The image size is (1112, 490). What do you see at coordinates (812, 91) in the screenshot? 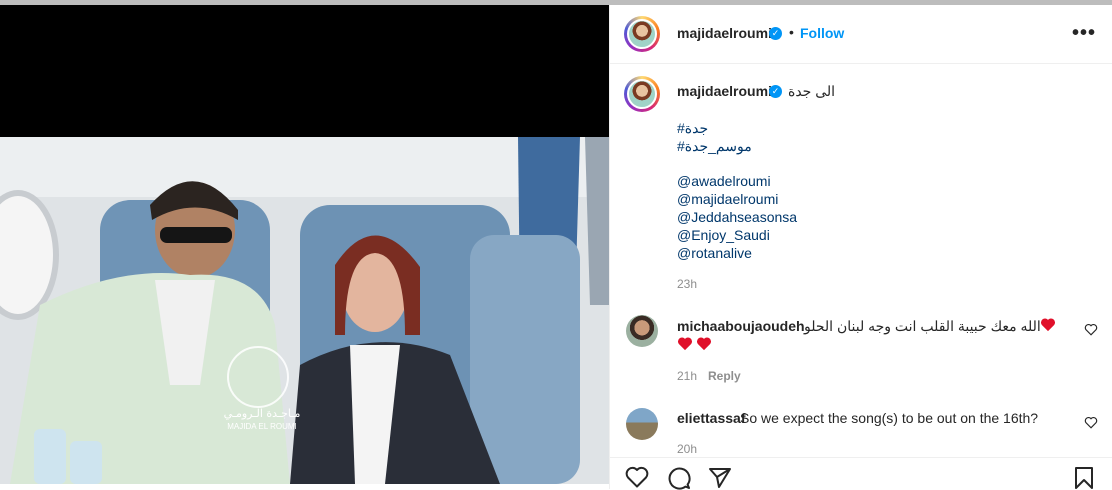
I see `caption-text: الى جدة` at bounding box center [812, 91].